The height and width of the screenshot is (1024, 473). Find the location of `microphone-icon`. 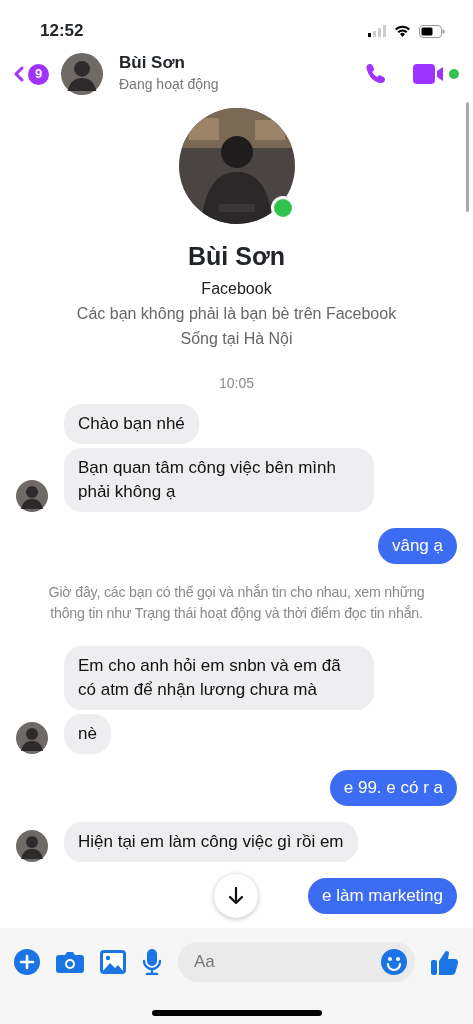

microphone-icon is located at coordinates (152, 962).